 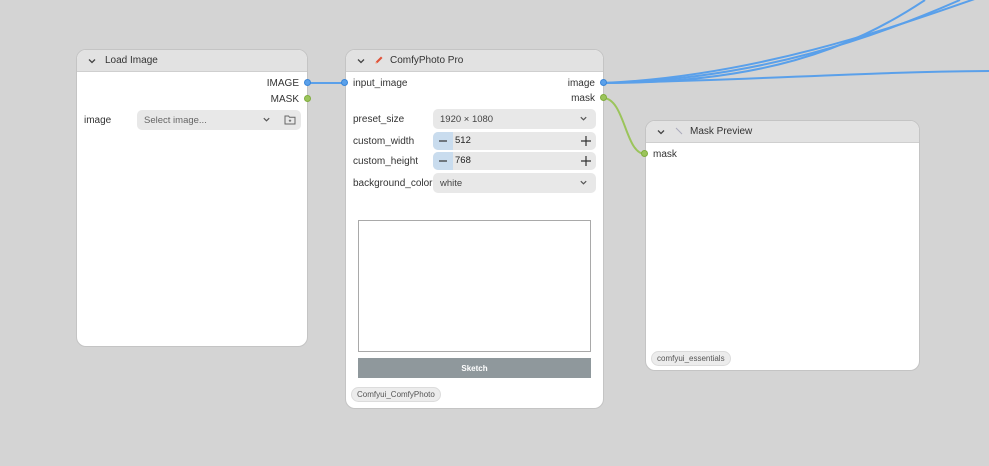 I want to click on comfyphoto-image-output-dot, so click(x=603, y=82).